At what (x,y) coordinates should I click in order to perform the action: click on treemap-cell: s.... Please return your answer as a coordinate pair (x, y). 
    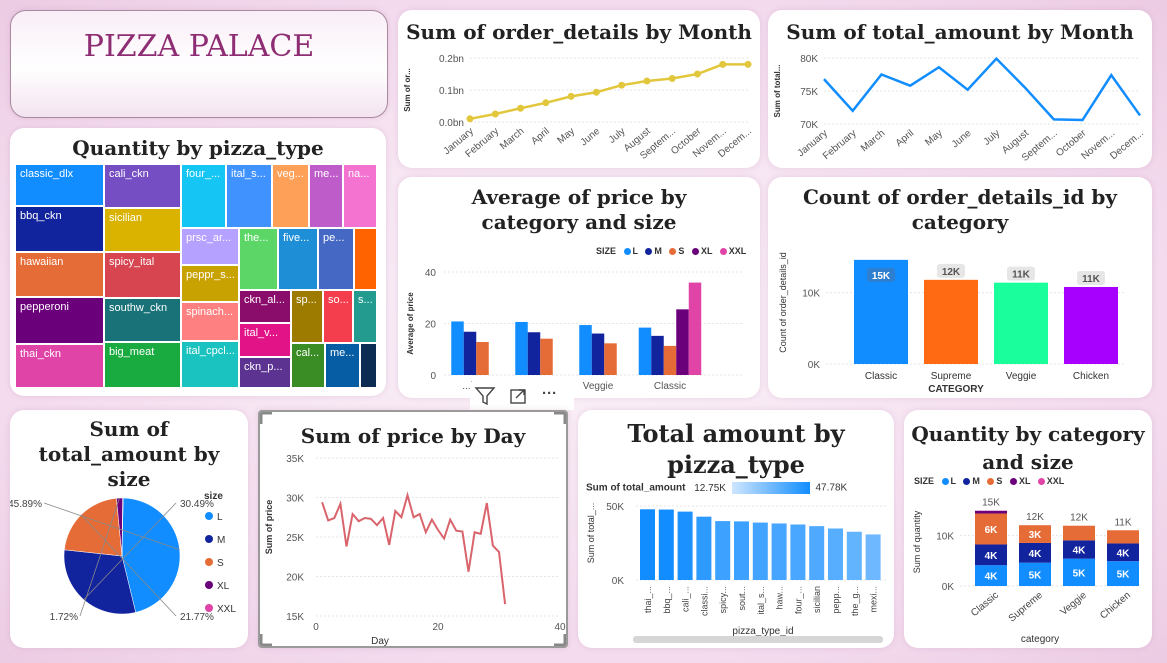
    Looking at the image, I should click on (365, 316).